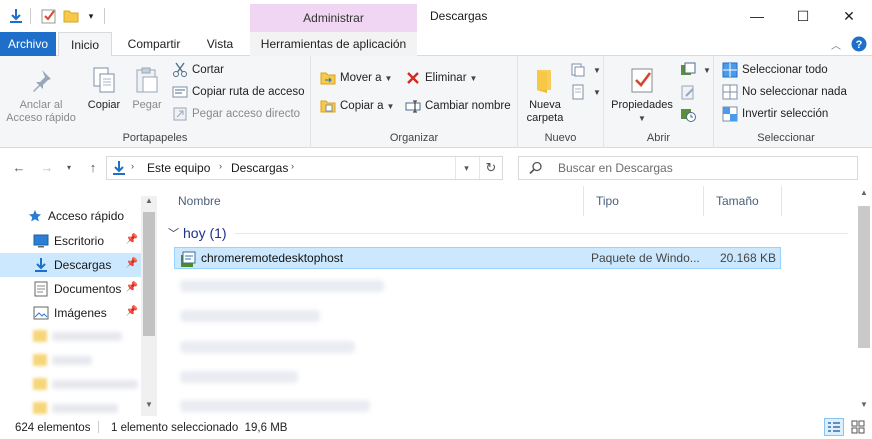 The image size is (872, 439). Describe the element at coordinates (154, 44) in the screenshot. I see `tab-compartir: Compartir` at that location.